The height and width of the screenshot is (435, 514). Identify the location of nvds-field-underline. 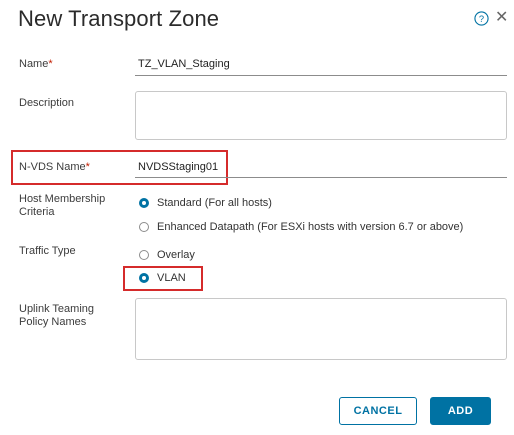
(321, 177).